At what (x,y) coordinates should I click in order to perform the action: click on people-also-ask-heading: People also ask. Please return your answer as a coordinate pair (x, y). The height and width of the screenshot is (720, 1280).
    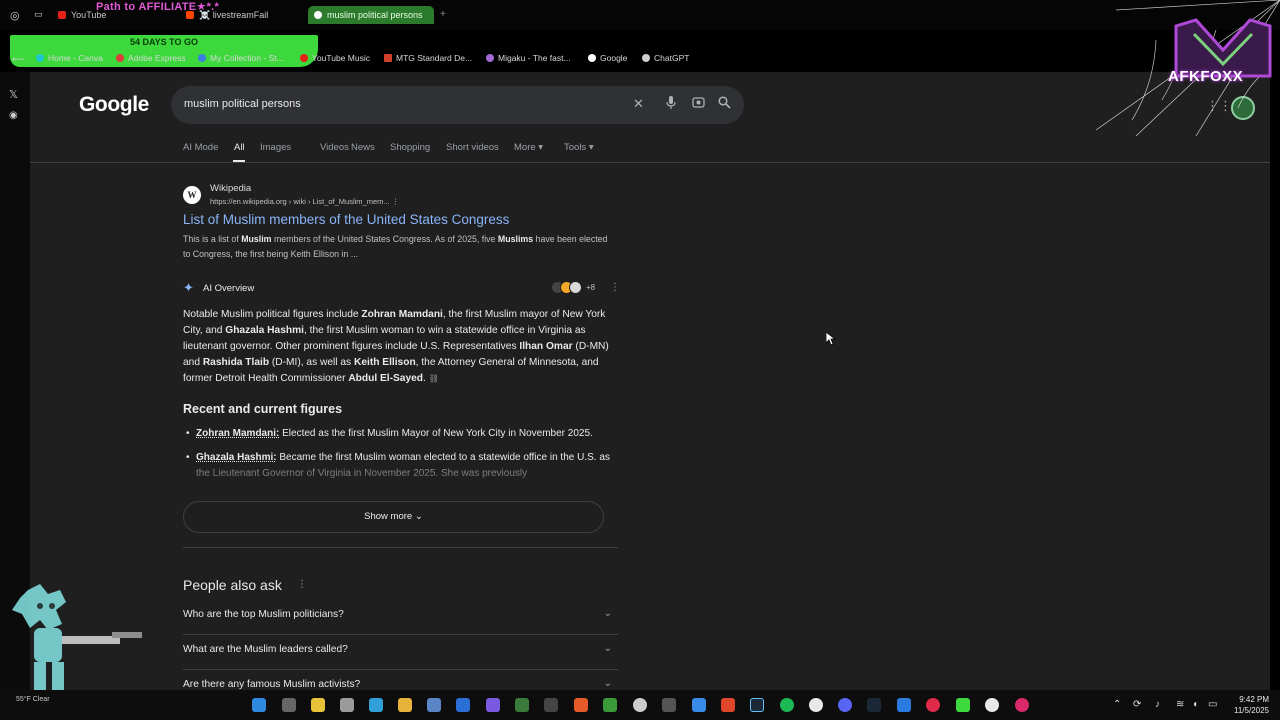
    Looking at the image, I should click on (232, 585).